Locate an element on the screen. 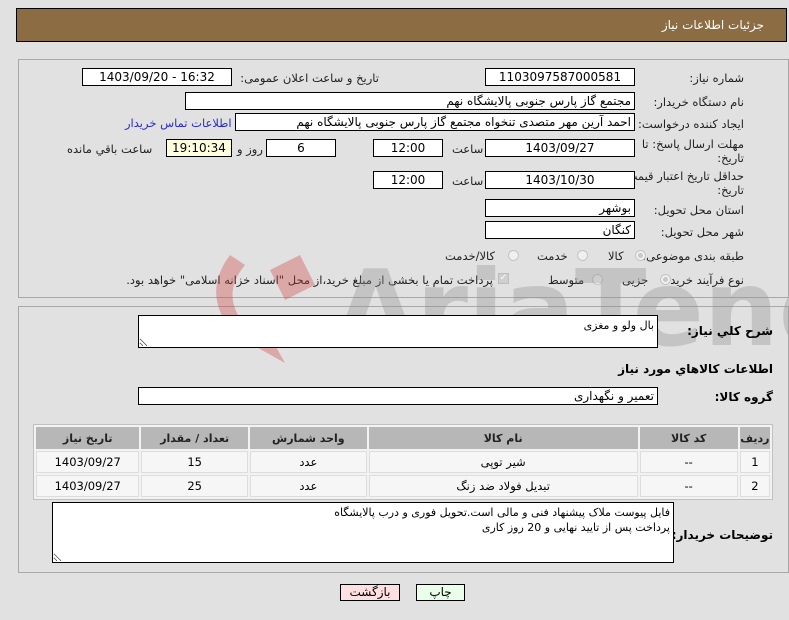 This screenshot has width=789, height=620. print-button: چاپ is located at coordinates (440, 592).